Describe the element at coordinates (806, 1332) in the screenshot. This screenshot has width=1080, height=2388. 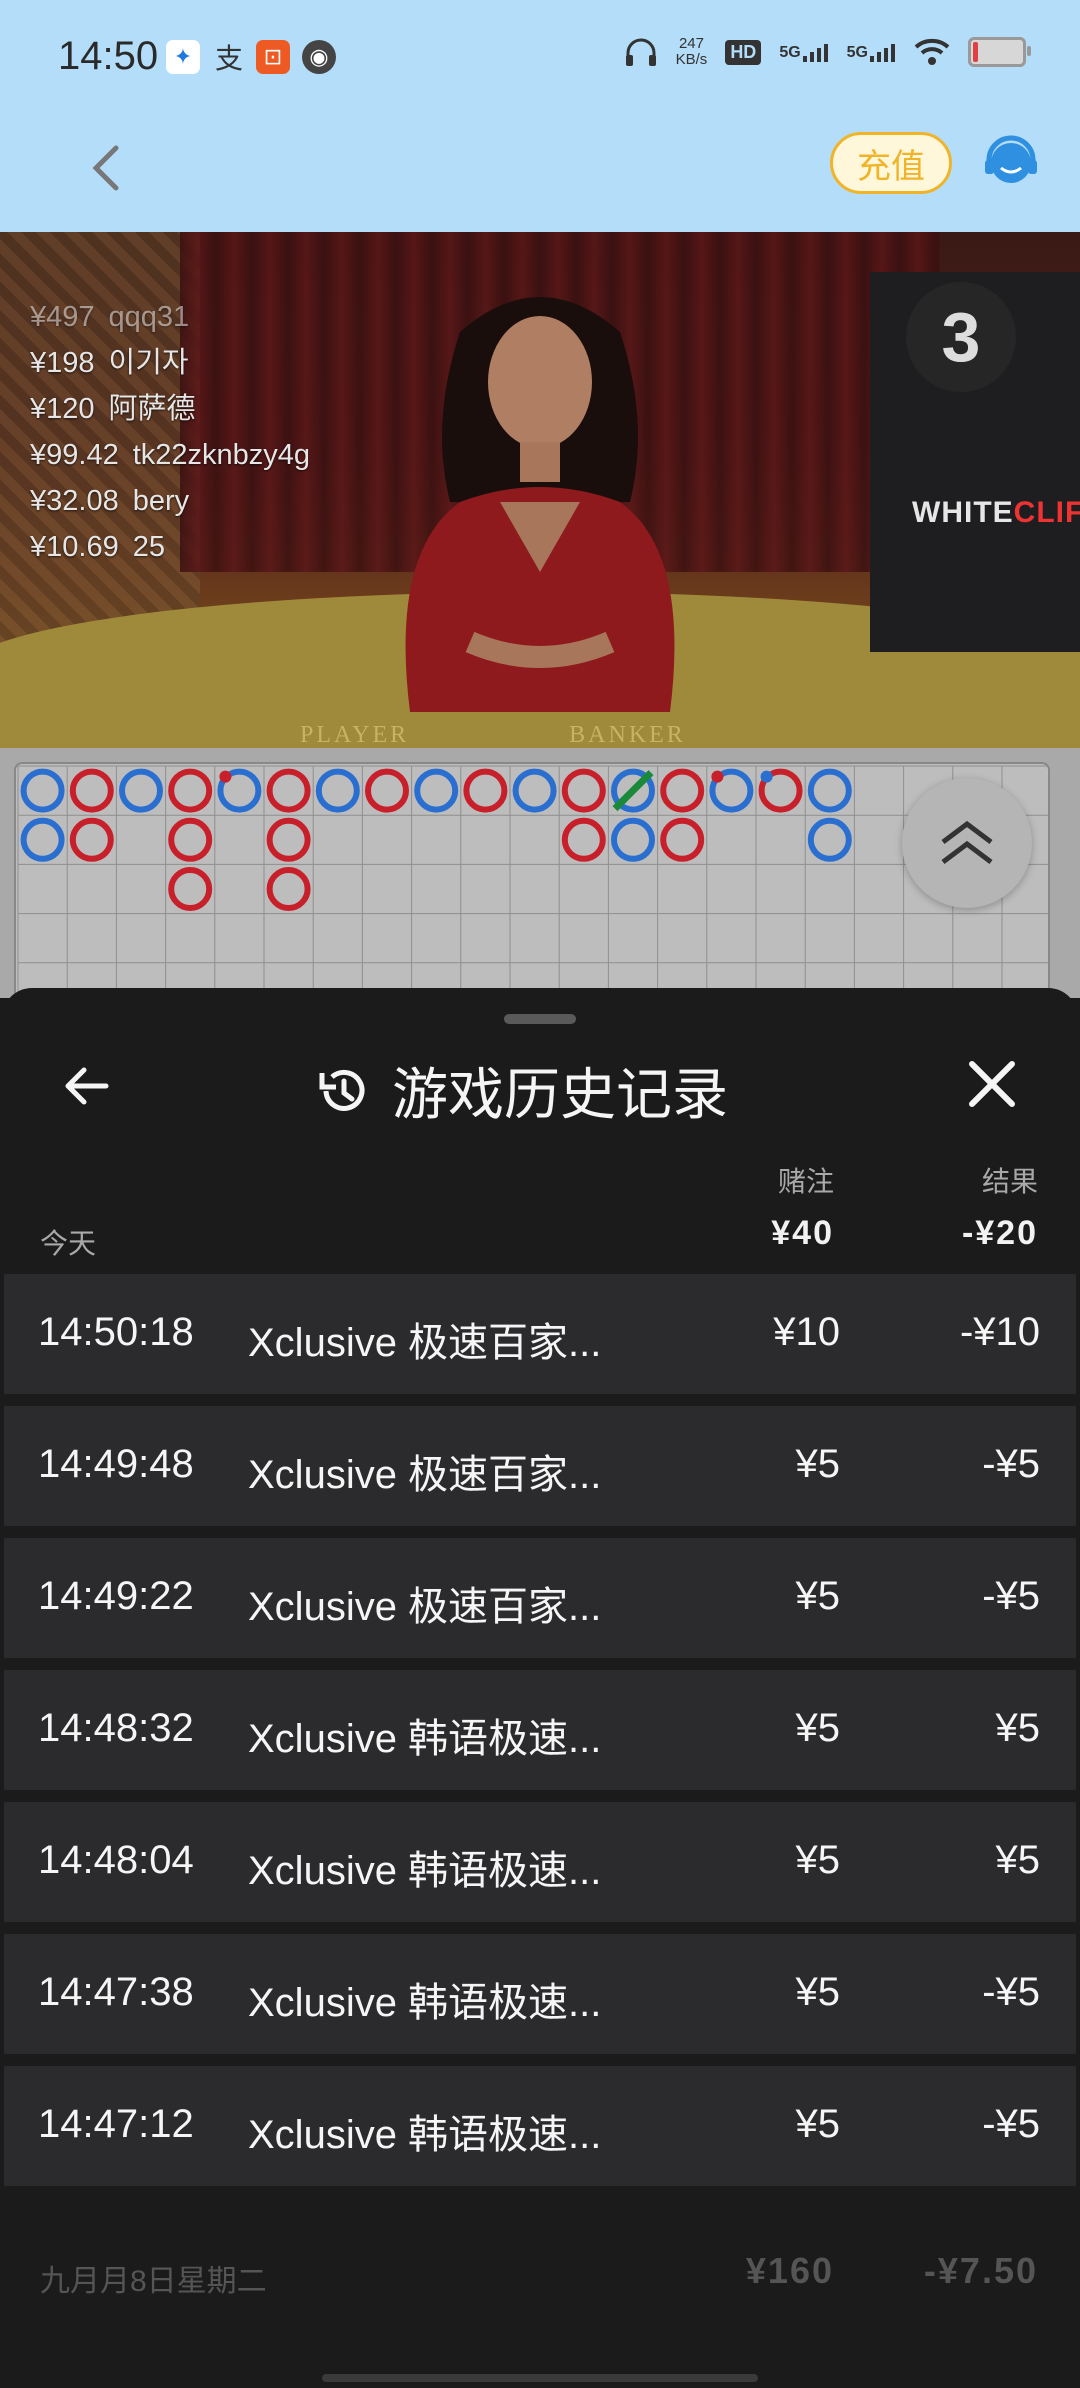
I see `row-bet: ¥10` at that location.